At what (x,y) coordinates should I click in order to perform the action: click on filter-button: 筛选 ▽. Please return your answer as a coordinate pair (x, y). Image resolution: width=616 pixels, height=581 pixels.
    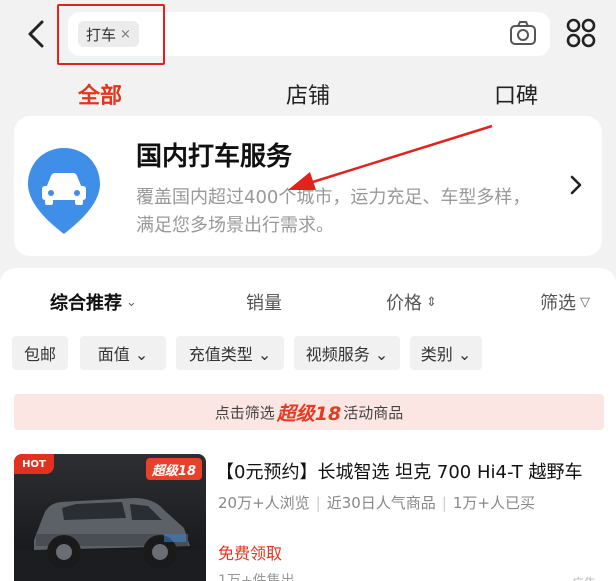
    Looking at the image, I should click on (565, 302).